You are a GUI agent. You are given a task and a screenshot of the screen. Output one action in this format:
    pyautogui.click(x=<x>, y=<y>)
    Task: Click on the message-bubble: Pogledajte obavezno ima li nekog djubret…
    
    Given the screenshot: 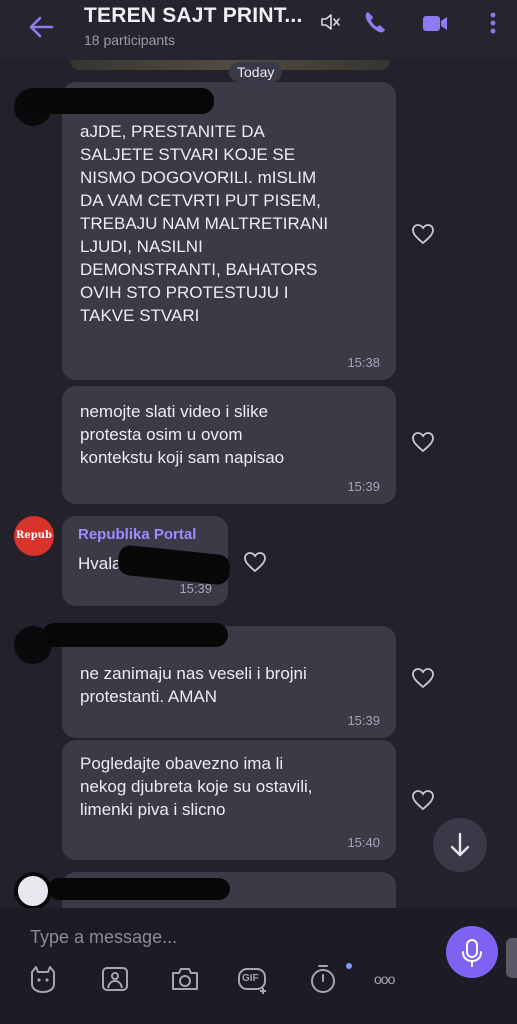 What is the action you would take?
    pyautogui.click(x=229, y=800)
    